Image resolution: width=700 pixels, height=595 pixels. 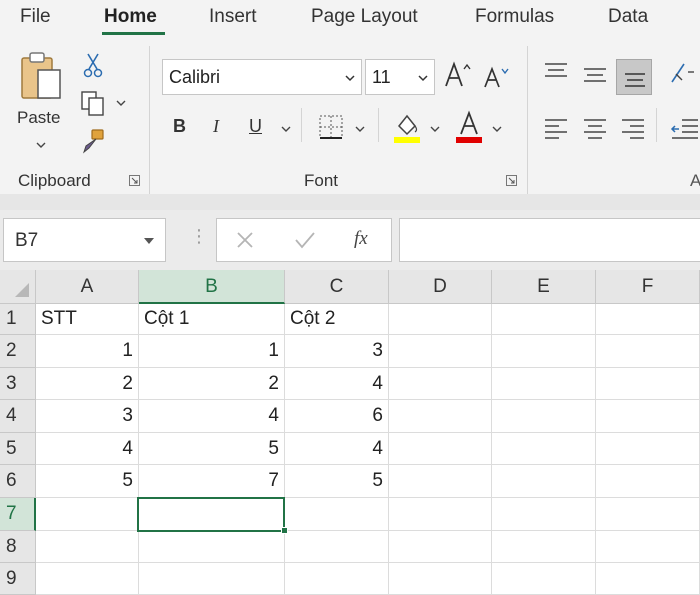 What do you see at coordinates (216, 126) in the screenshot?
I see `italic-button: I` at bounding box center [216, 126].